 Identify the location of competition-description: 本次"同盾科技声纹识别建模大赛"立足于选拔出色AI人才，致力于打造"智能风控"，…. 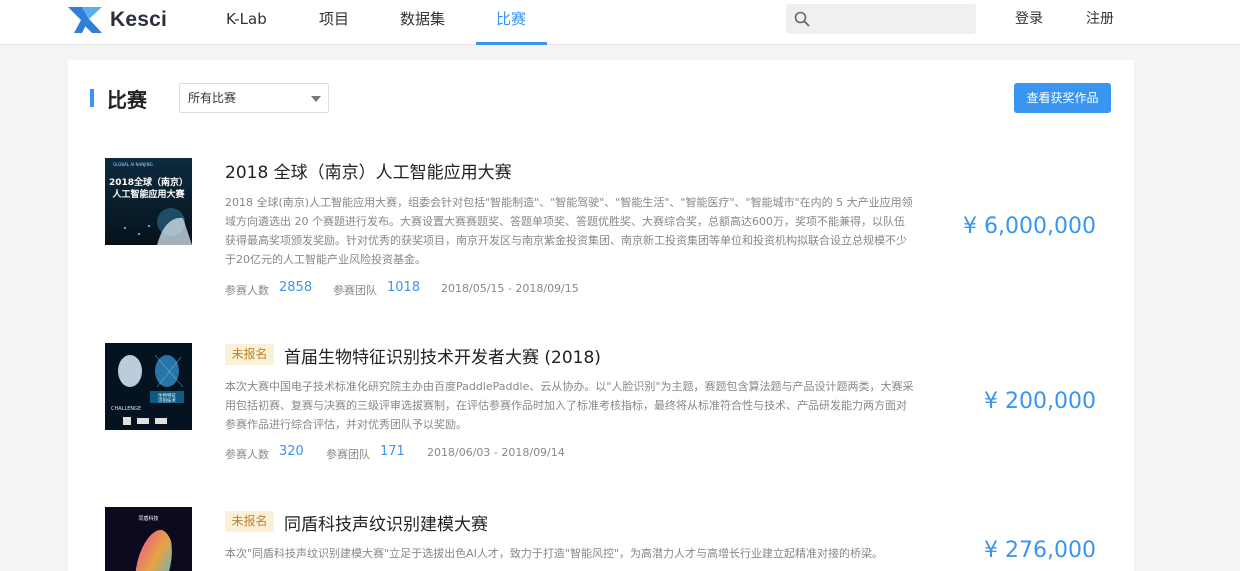
(554, 553).